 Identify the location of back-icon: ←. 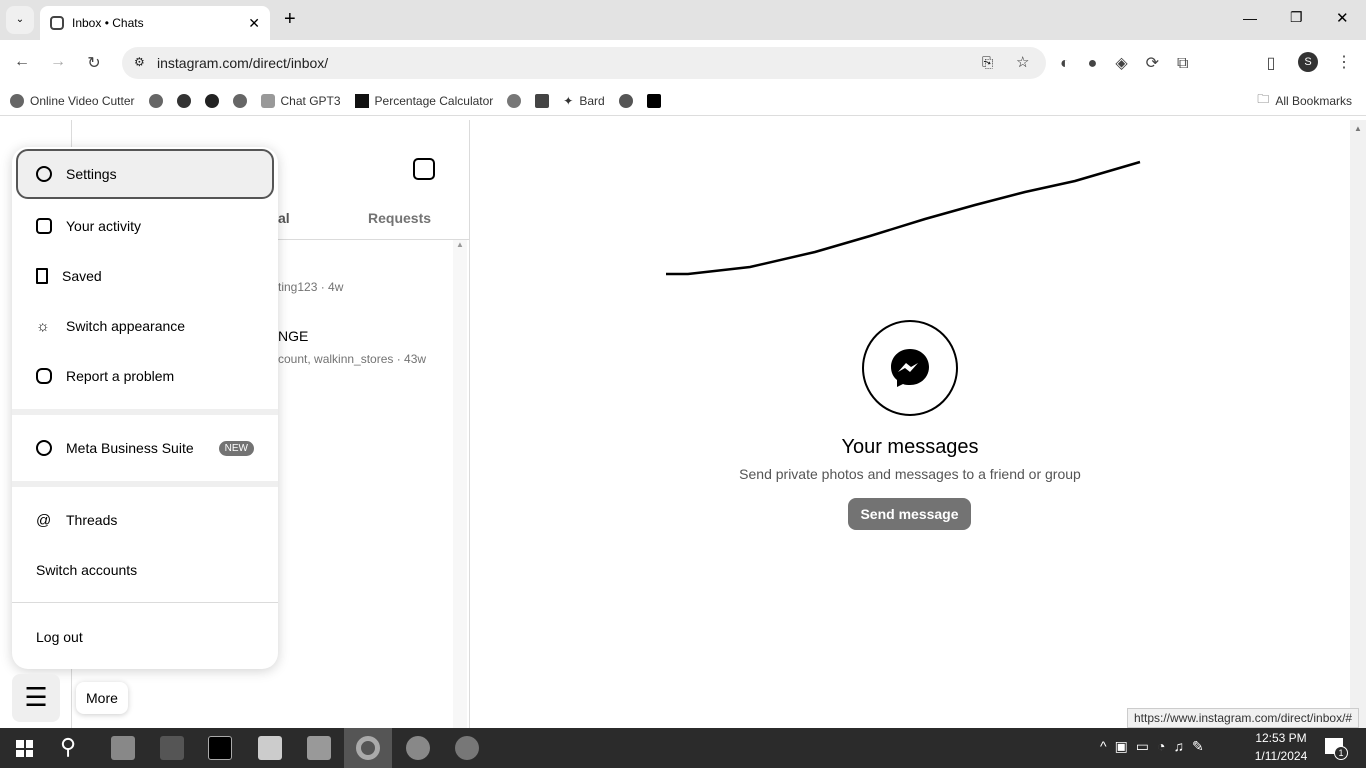
(22, 62).